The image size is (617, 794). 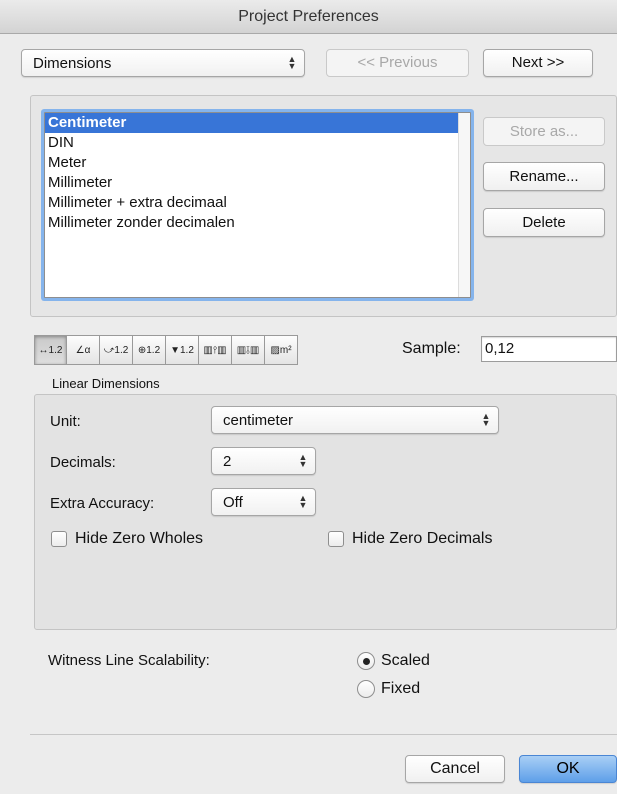 What do you see at coordinates (431, 348) in the screenshot?
I see `sample-label: Sample:` at bounding box center [431, 348].